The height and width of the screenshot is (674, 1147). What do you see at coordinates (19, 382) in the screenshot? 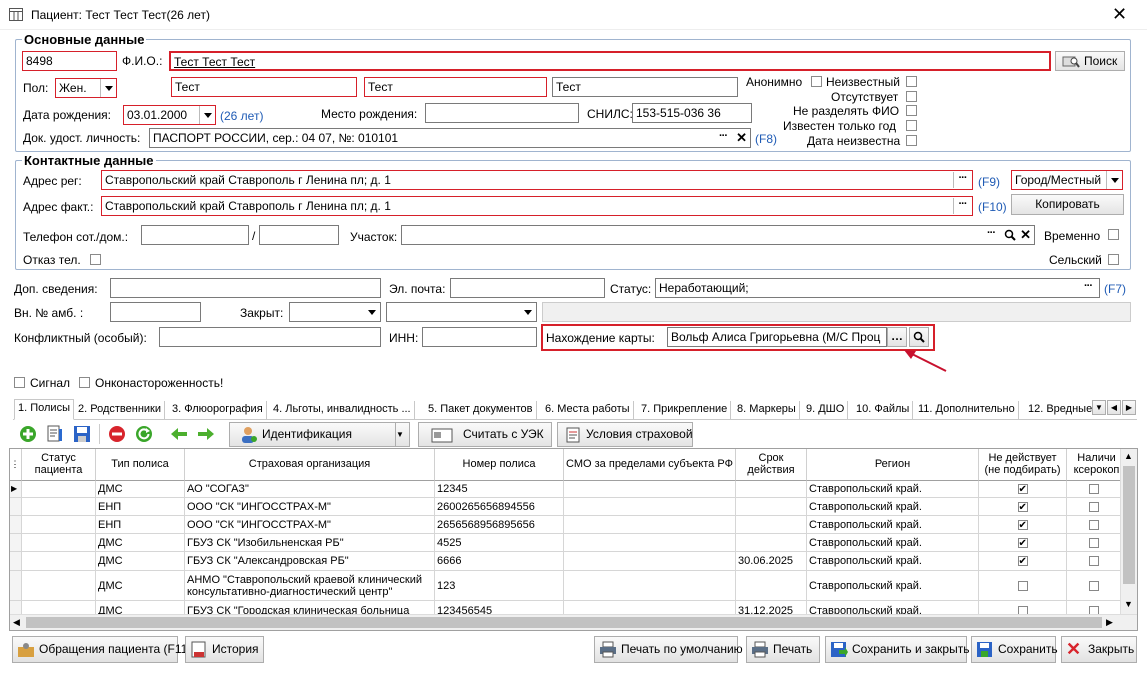
I see `signal-checkbox` at bounding box center [19, 382].